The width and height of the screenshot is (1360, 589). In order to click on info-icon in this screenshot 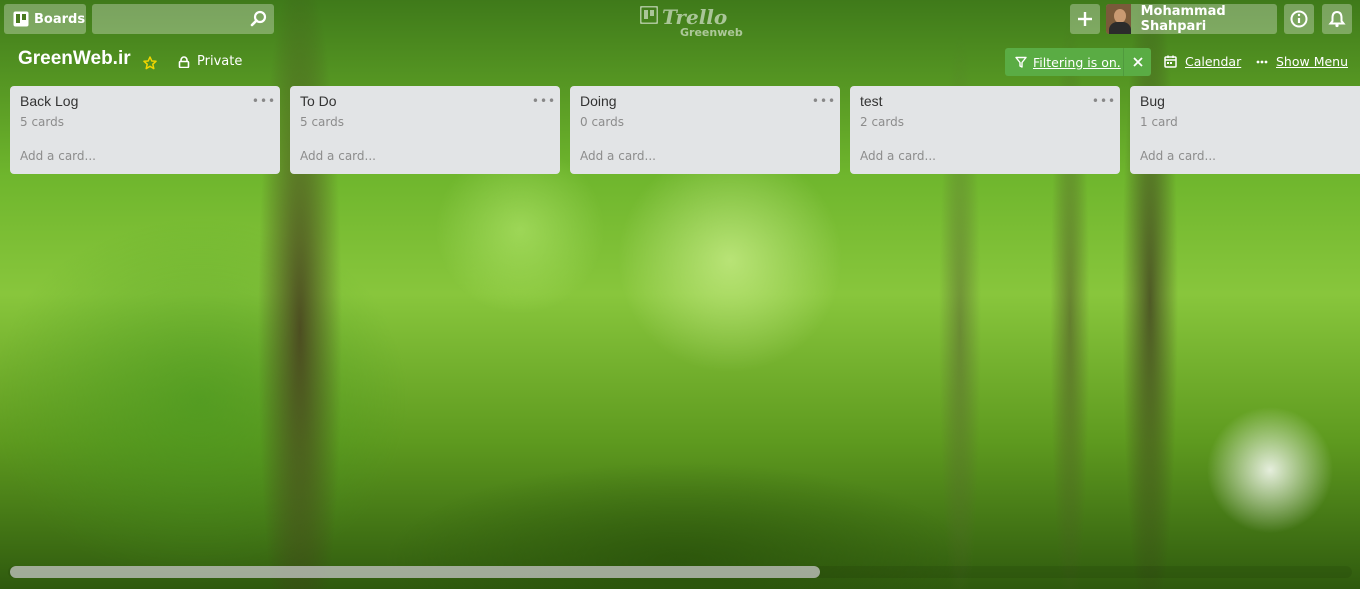, I will do `click(1299, 19)`.